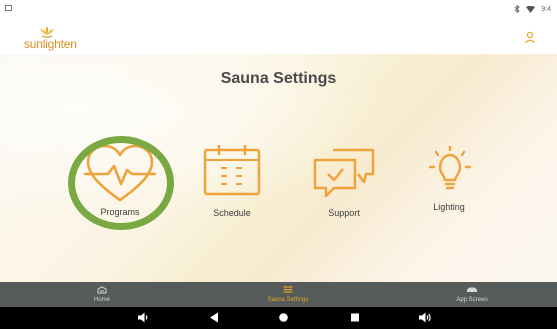 This screenshot has width=557, height=329. Describe the element at coordinates (50, 44) in the screenshot. I see `logo-text: sunlighten` at that location.